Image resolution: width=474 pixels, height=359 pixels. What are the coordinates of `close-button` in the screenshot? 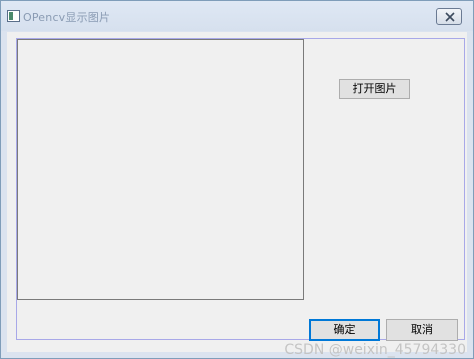 It's located at (449, 16).